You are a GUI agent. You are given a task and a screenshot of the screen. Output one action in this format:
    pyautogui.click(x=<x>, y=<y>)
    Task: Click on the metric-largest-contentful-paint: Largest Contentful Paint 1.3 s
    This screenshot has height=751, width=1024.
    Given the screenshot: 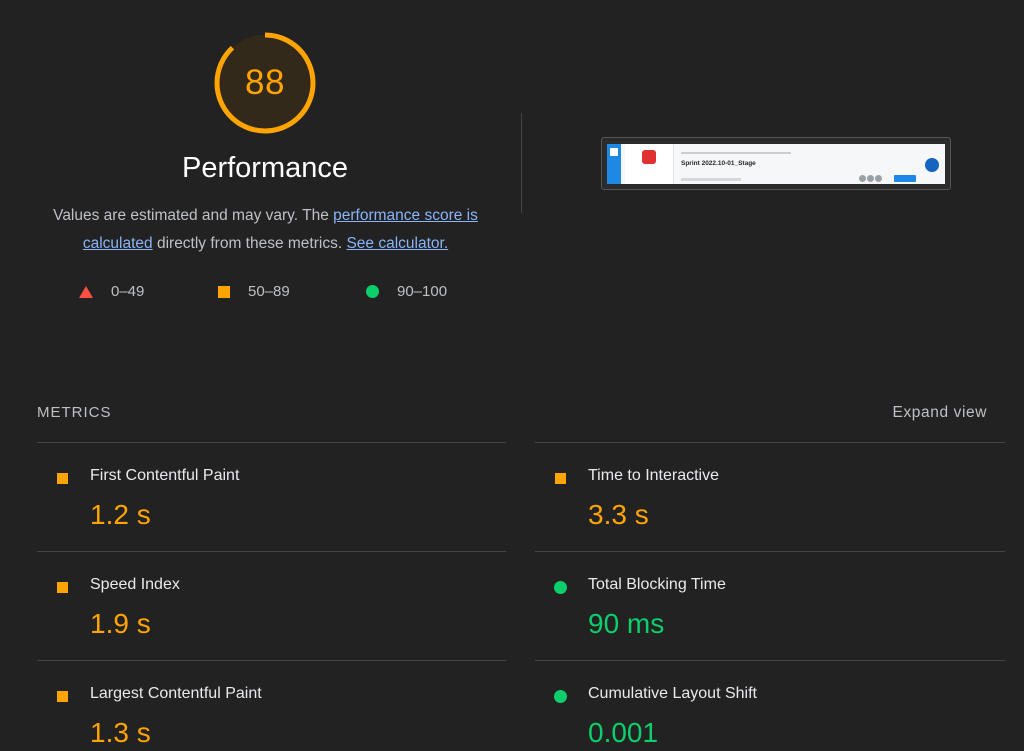 What is the action you would take?
    pyautogui.click(x=262, y=716)
    